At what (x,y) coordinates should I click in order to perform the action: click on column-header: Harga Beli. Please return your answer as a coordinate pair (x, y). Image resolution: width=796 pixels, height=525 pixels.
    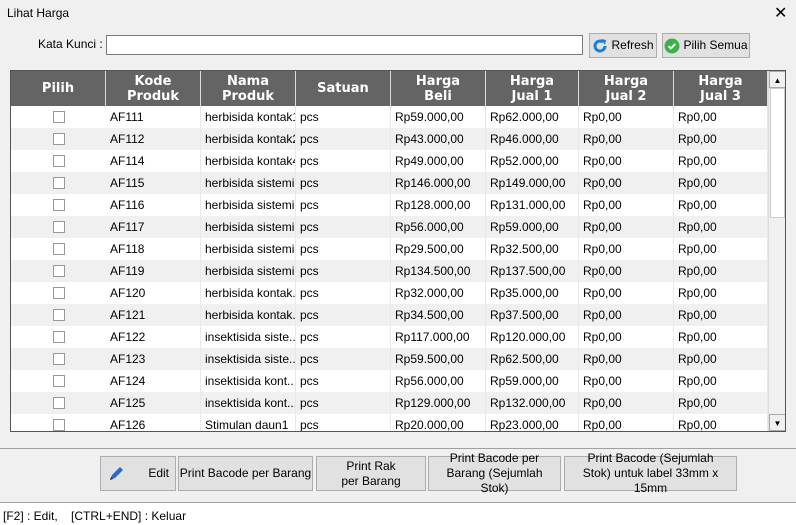
    Looking at the image, I should click on (438, 88).